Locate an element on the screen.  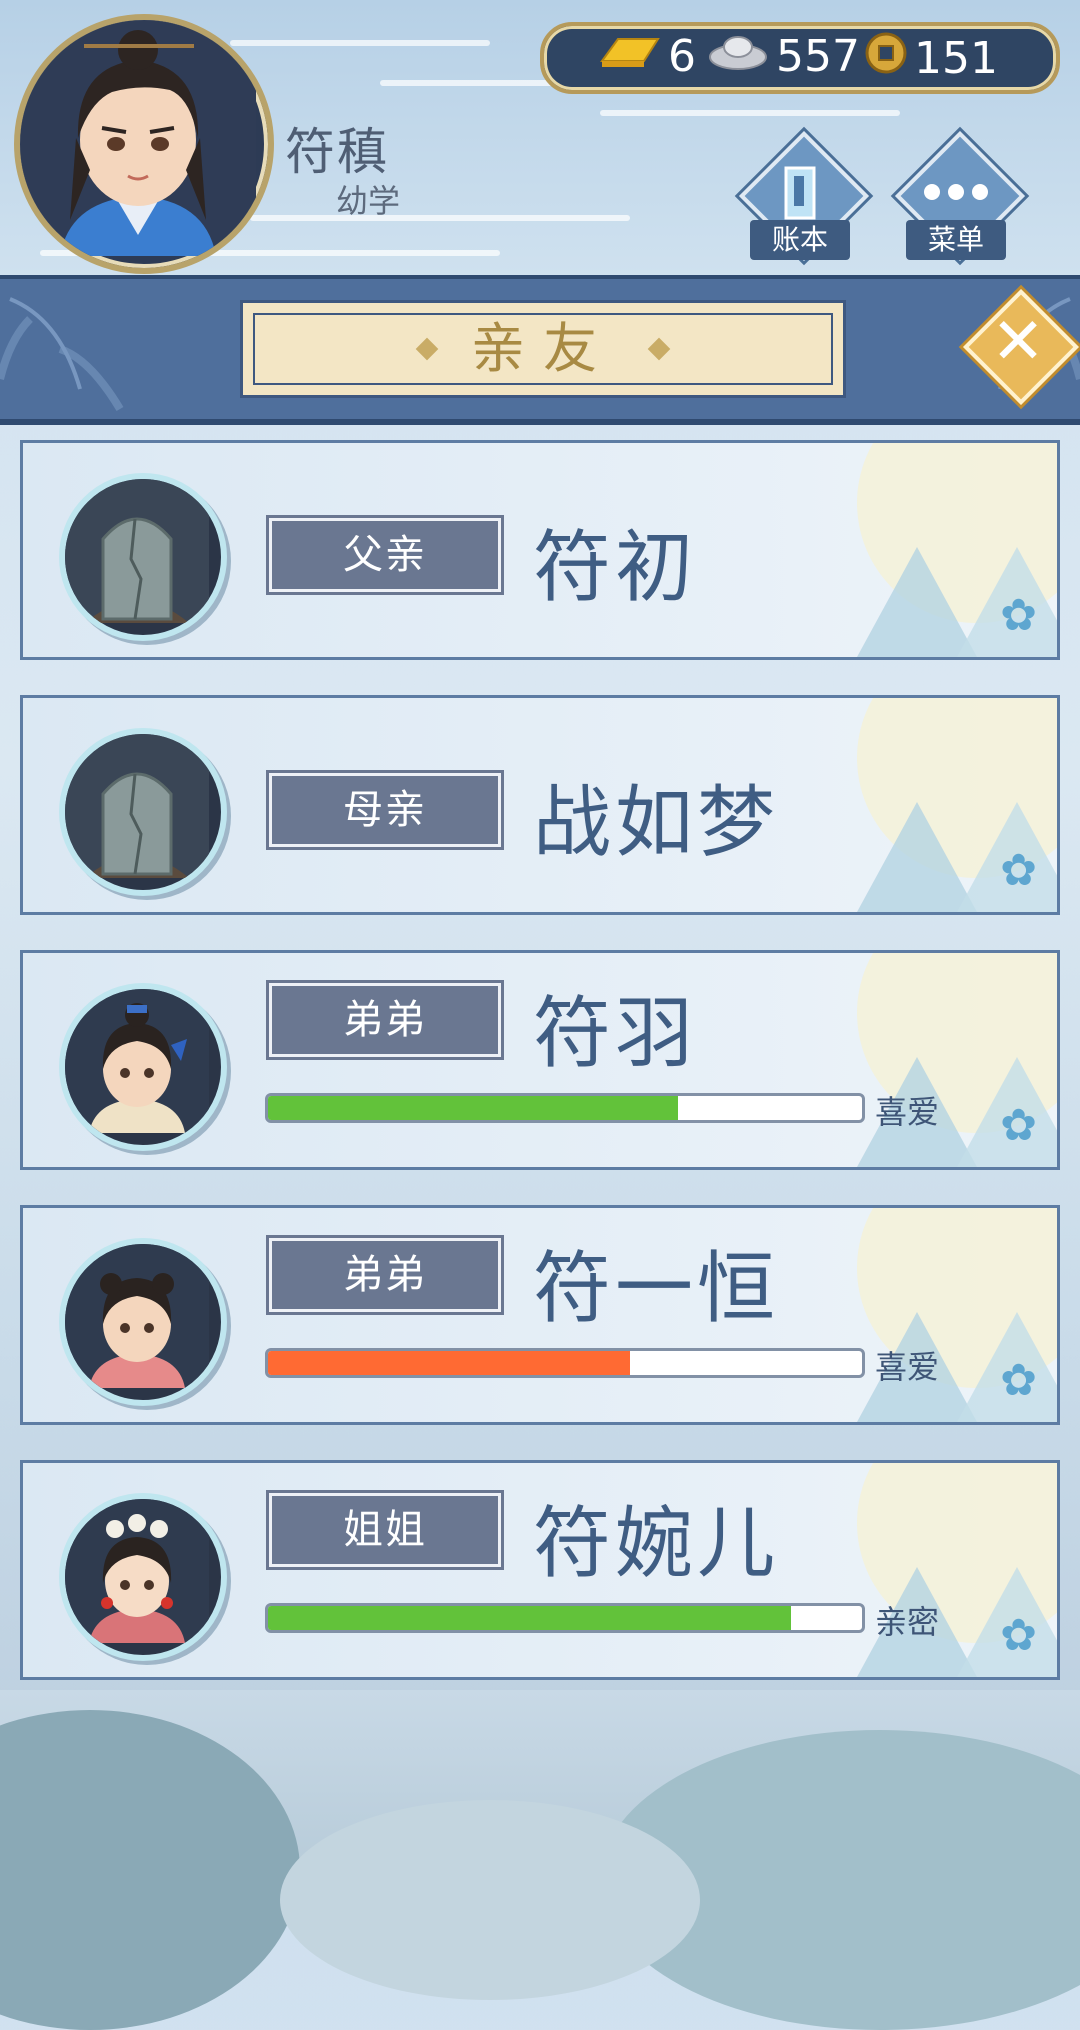
gold-counter: 6 is located at coordinates (647, 56).